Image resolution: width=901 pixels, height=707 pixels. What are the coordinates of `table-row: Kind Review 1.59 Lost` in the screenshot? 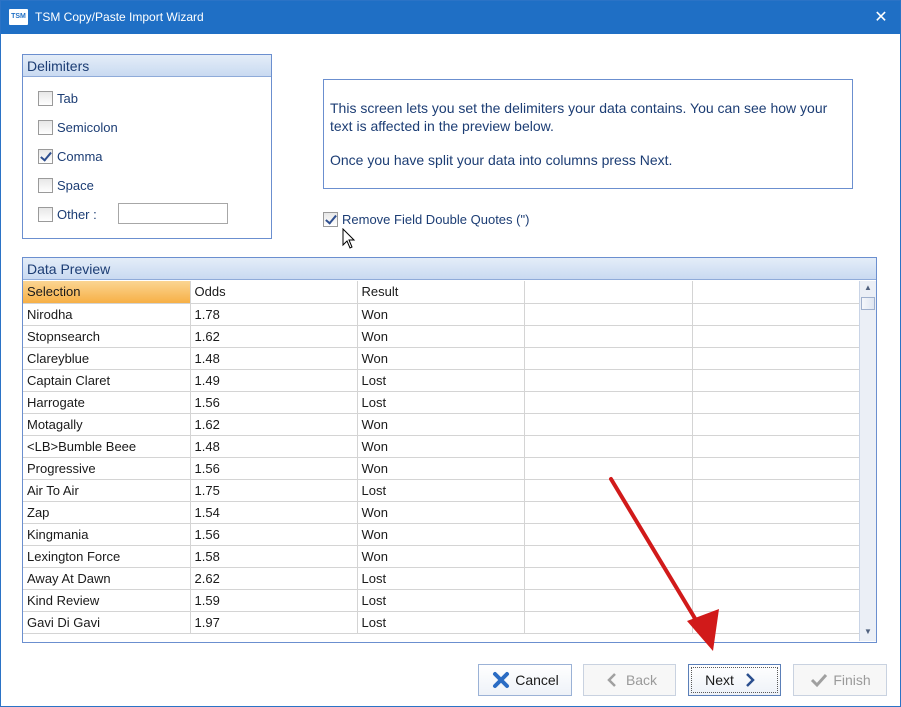 It's located at (441, 600).